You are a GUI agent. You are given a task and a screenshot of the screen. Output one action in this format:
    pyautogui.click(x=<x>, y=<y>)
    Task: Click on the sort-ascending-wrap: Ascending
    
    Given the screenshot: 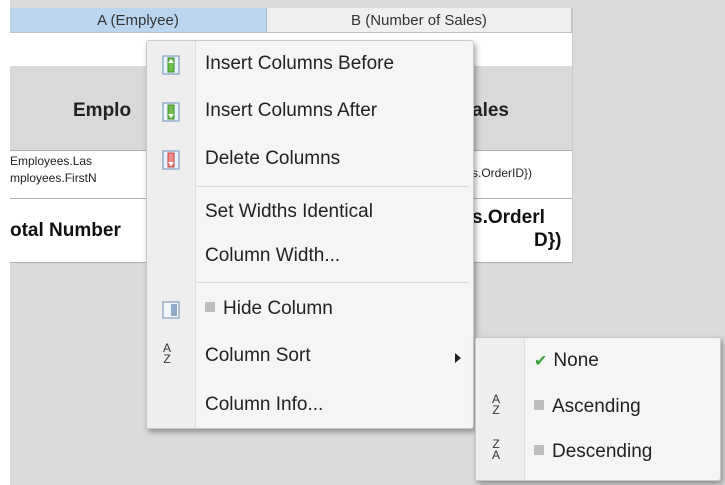 What is the action you would take?
    pyautogui.click(x=587, y=407)
    